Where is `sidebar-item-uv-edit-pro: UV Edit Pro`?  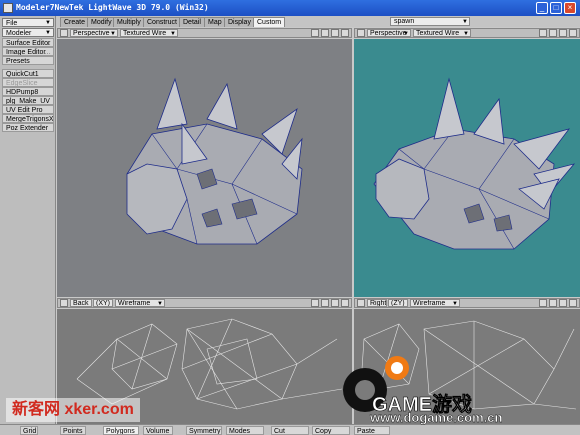
sidebar-item-uv-edit-pro: UV Edit Pro is located at coordinates (28, 109).